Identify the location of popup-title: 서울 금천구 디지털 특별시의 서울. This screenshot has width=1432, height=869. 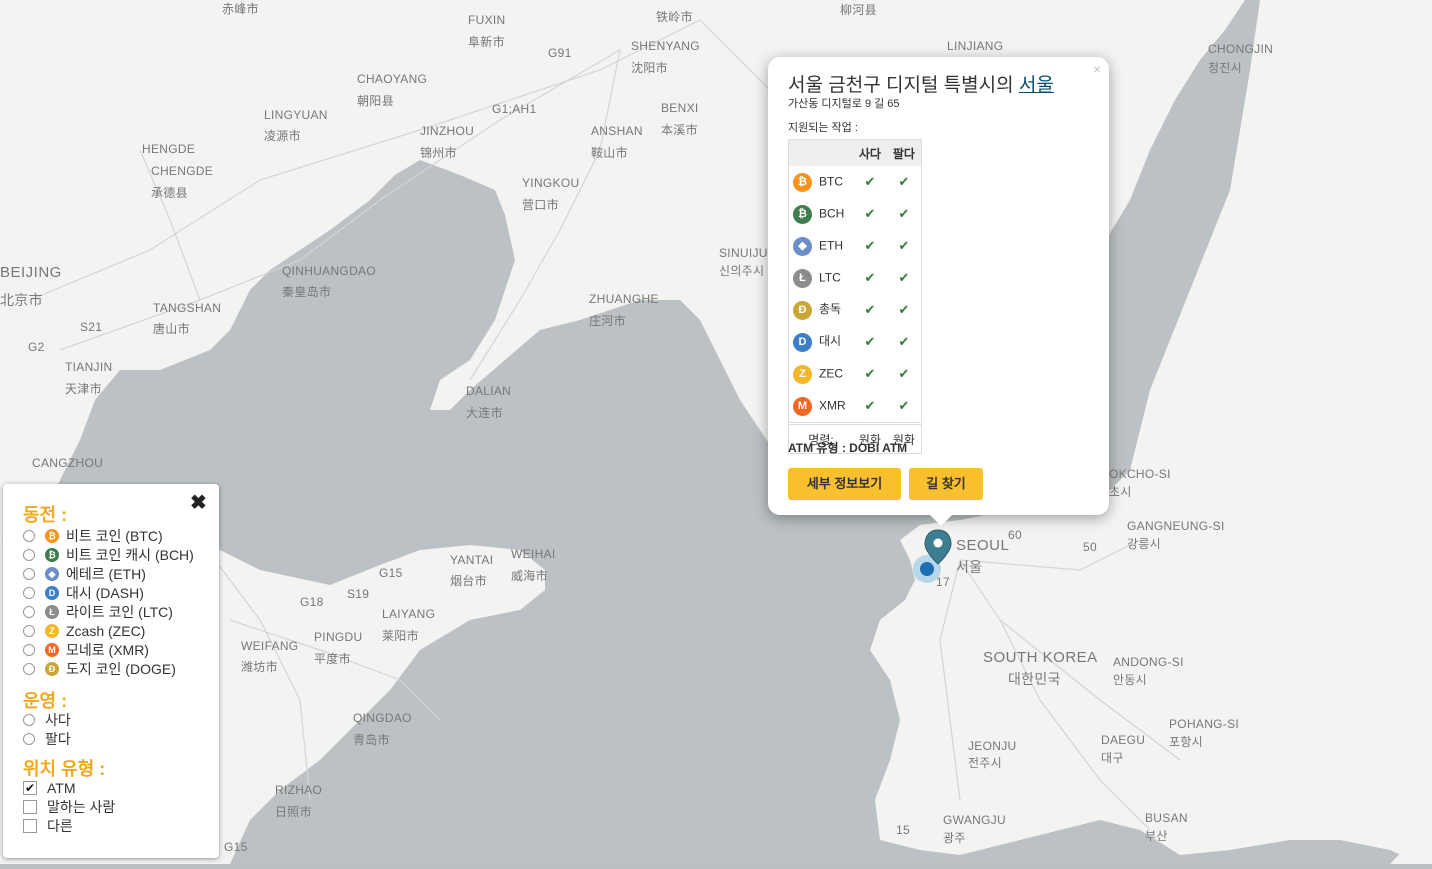
(921, 83).